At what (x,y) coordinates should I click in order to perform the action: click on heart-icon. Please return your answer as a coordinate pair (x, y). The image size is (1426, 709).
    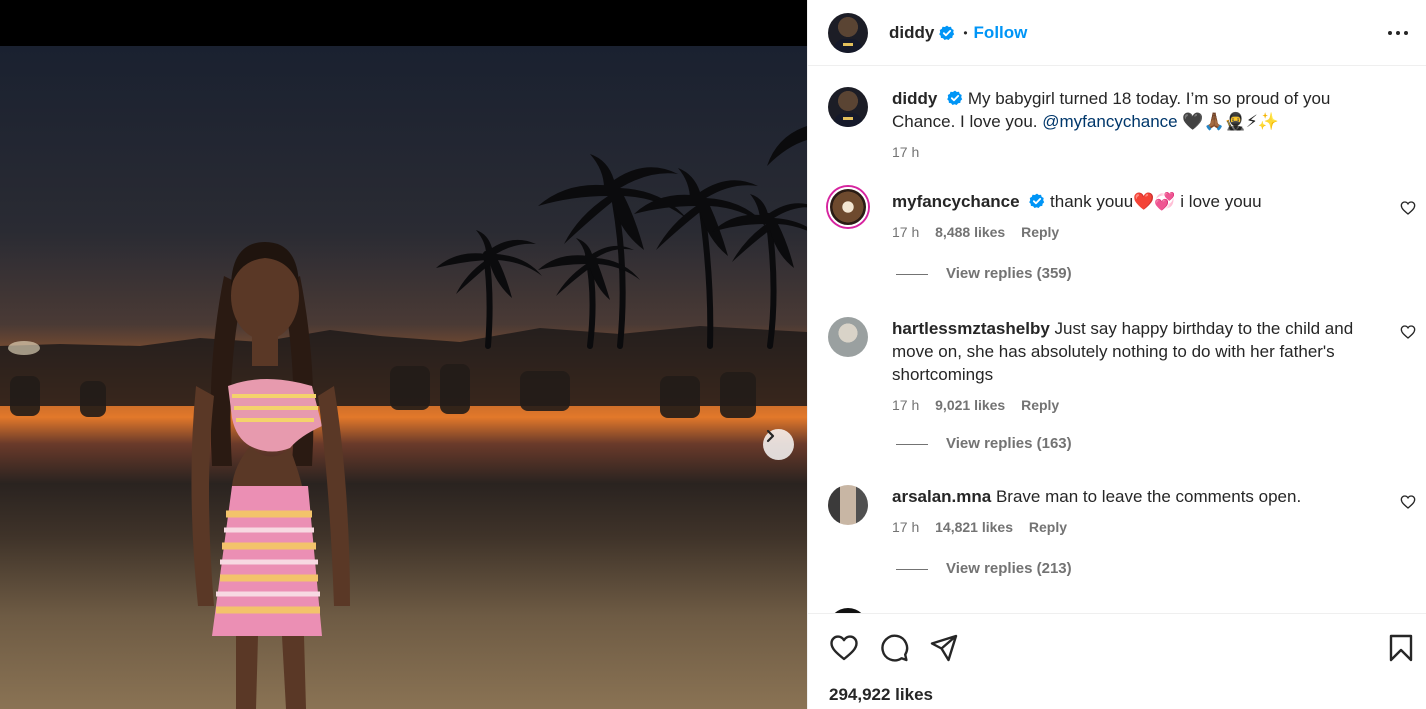
    Looking at the image, I should click on (844, 648).